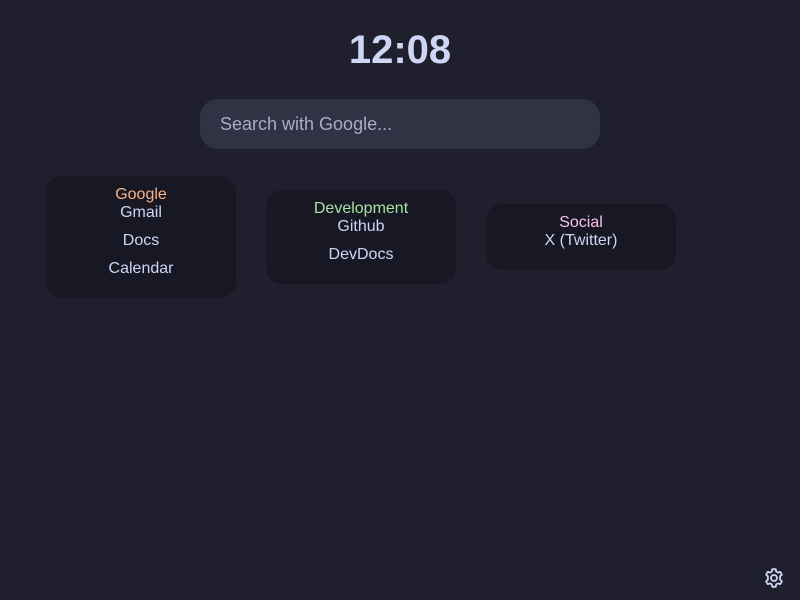 This screenshot has width=800, height=600. What do you see at coordinates (361, 254) in the screenshot?
I see `link-devdocs: DevDocs` at bounding box center [361, 254].